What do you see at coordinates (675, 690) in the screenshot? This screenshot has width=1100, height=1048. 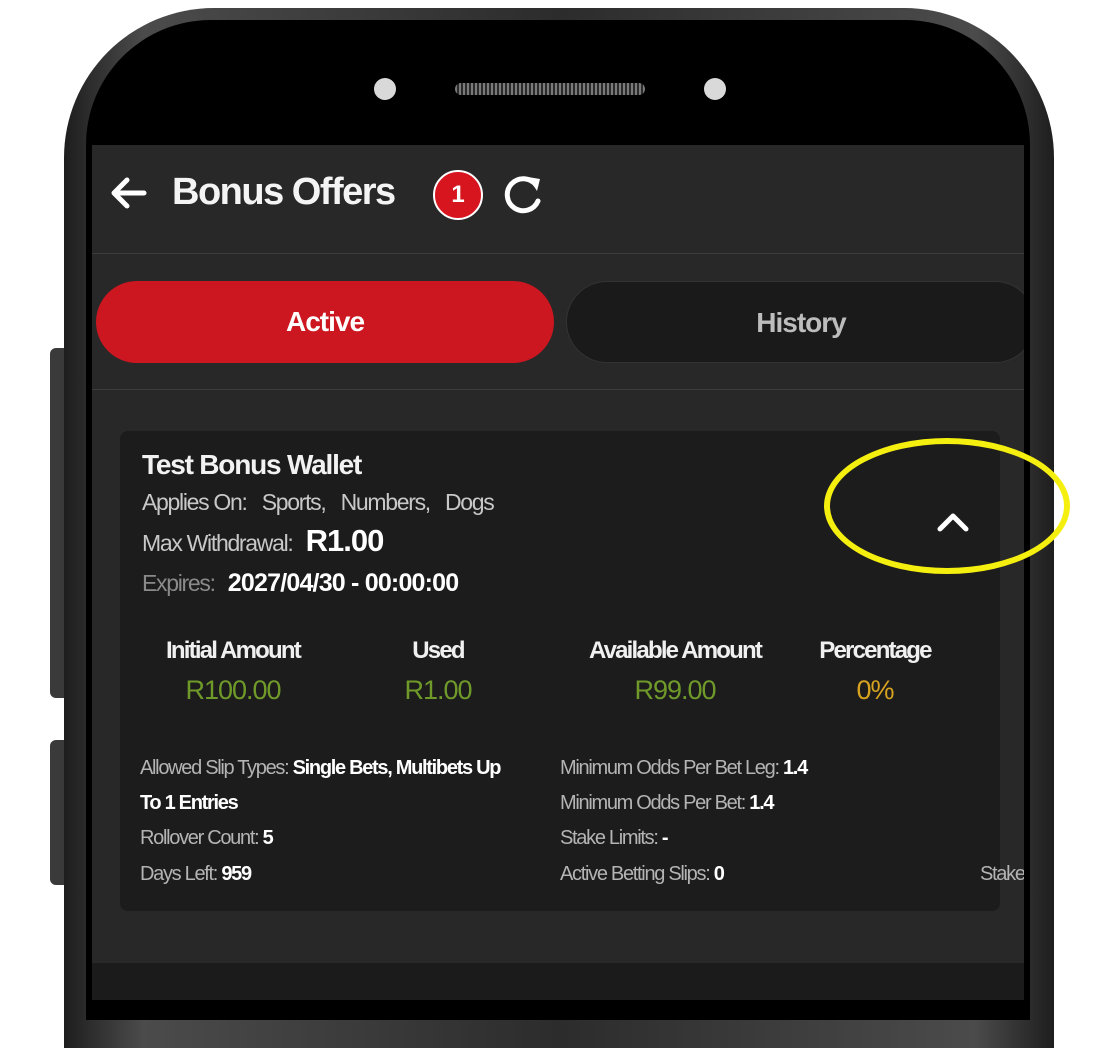 I see `stat-value: R99.00` at bounding box center [675, 690].